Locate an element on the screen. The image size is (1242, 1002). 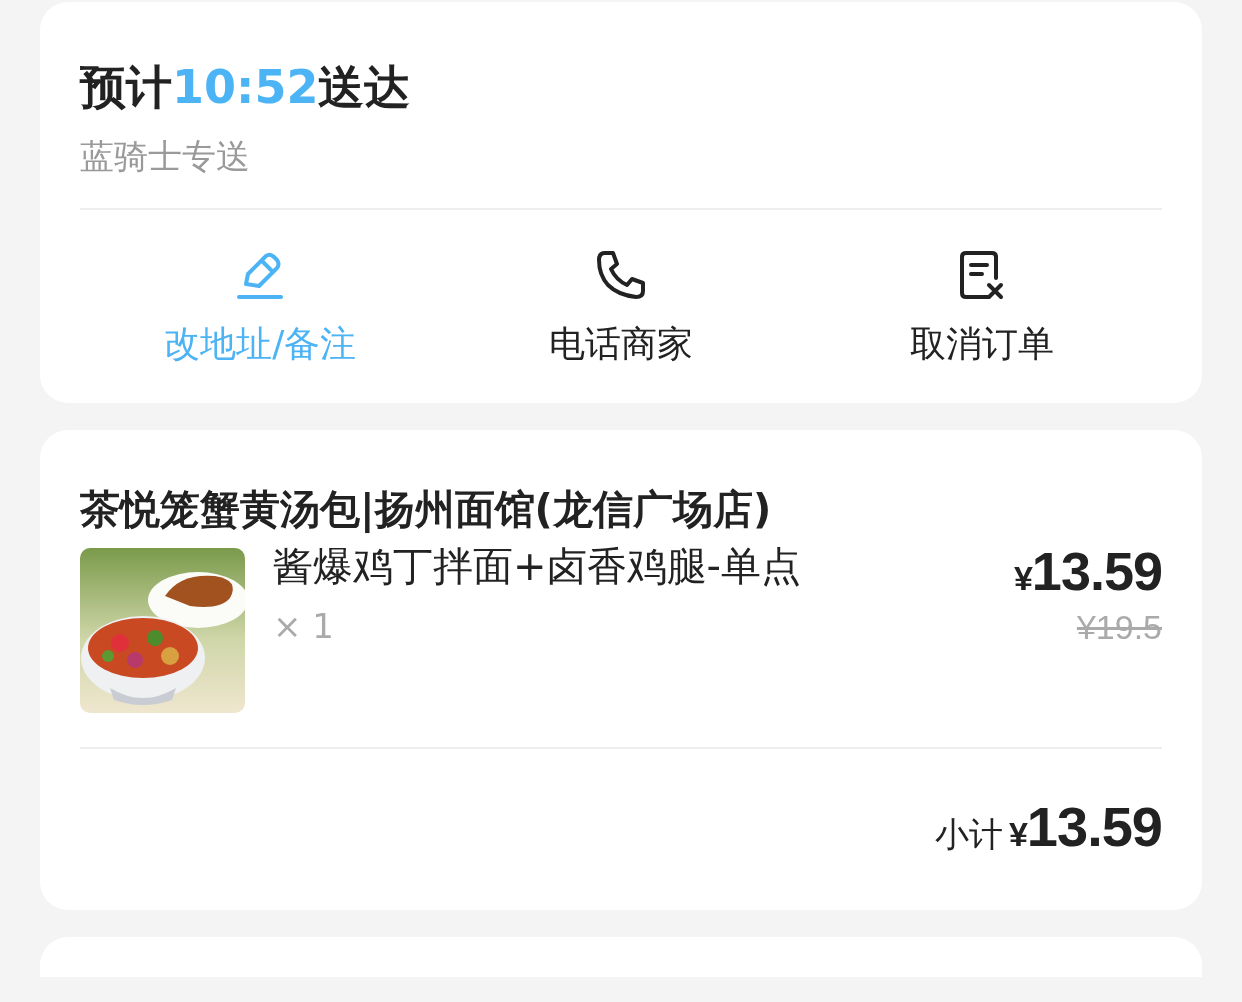
item-price: ¥13.59 is located at coordinates (1087, 571).